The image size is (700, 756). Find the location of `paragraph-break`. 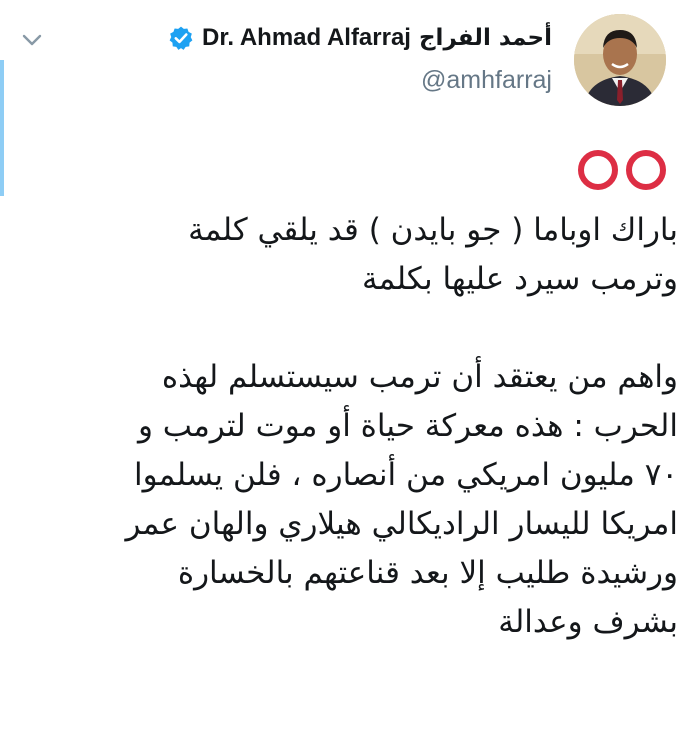

paragraph-break is located at coordinates (353, 328).